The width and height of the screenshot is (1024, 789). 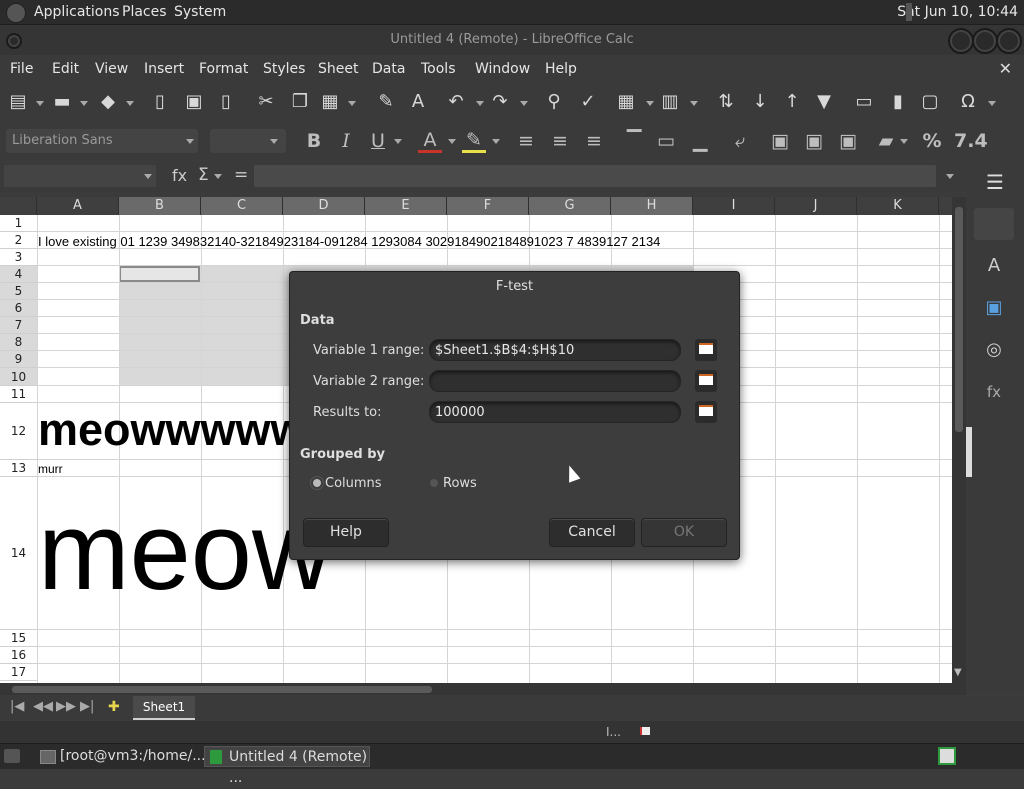 I want to click on row-header-12: 12, so click(x=18, y=431).